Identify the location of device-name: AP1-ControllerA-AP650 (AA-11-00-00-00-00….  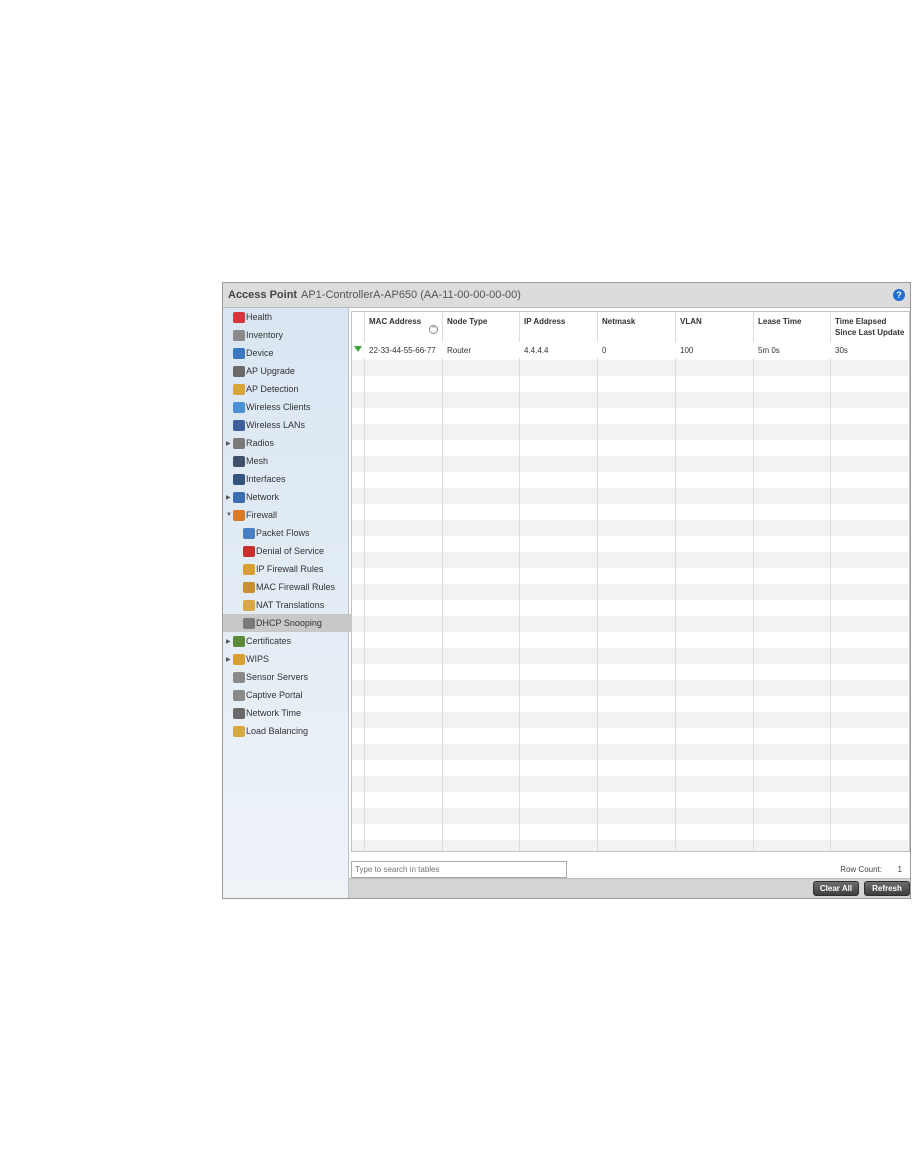
(411, 295).